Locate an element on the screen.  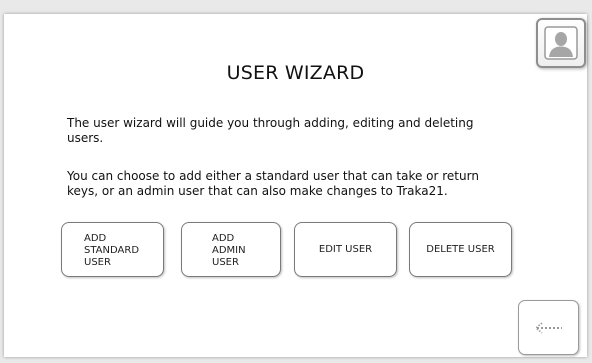
button-label: EDIT USER is located at coordinates (345, 249).